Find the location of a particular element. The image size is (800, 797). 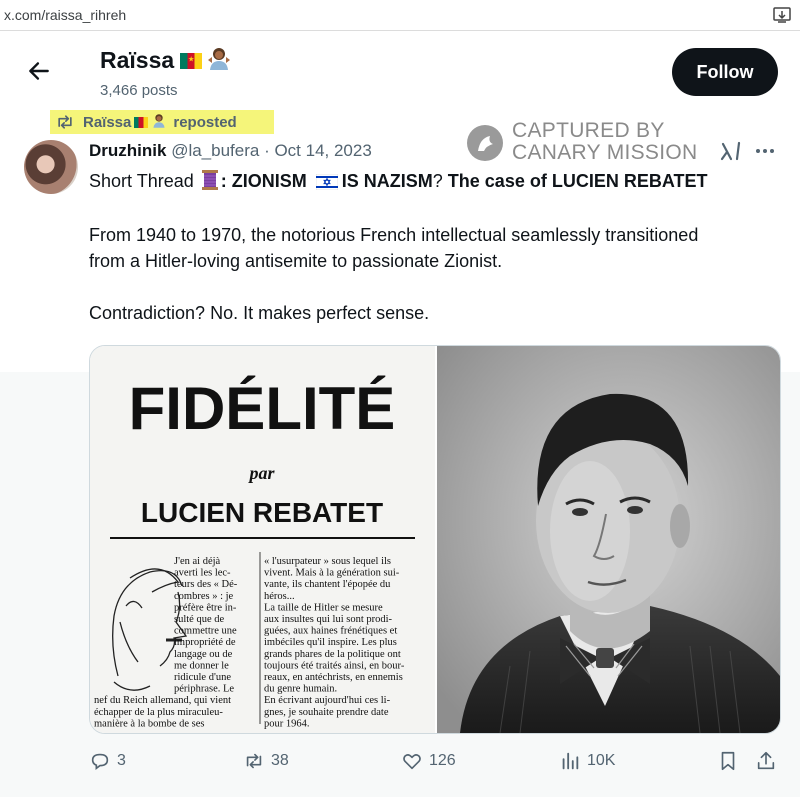

watermark-text: CAPTURED BY CANARY MISSION is located at coordinates (604, 142).